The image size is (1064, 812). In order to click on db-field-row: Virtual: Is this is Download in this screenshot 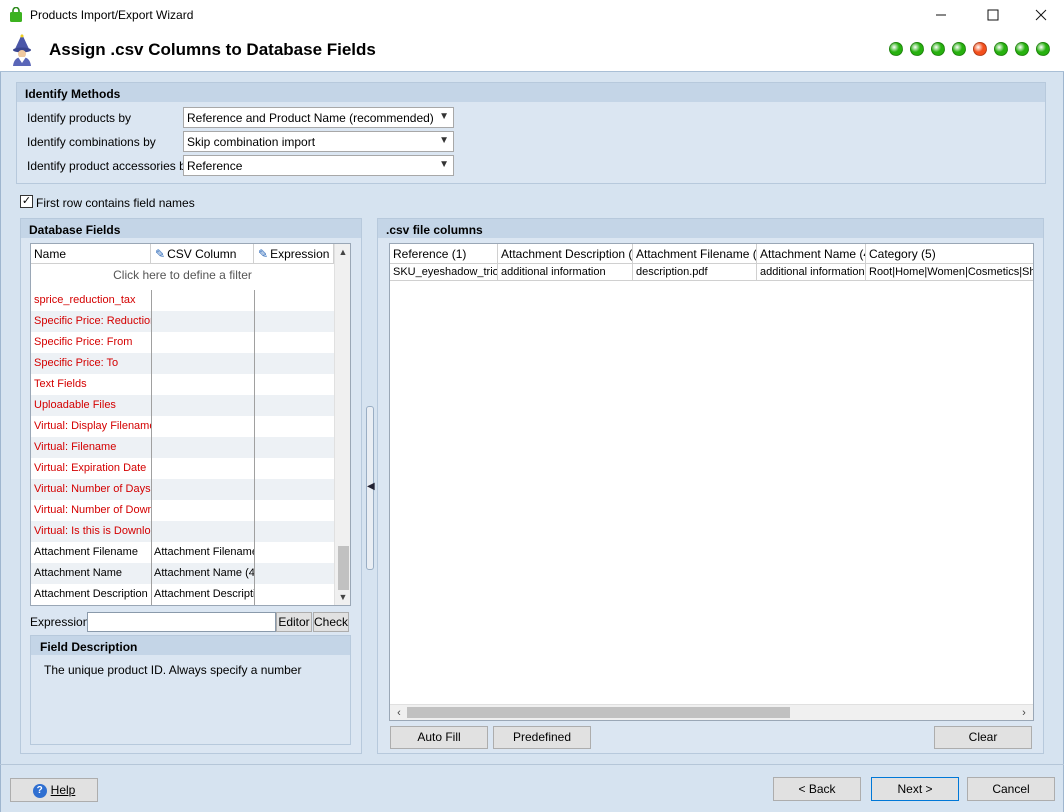, I will do `click(182, 531)`.